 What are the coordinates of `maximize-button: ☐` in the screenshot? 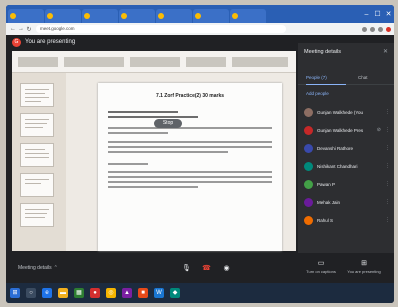 It's located at (377, 14).